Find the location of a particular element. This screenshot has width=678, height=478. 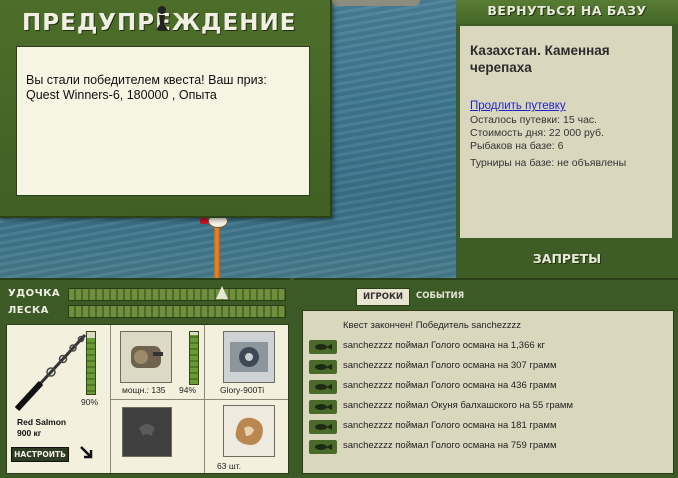

reel-wear-bar is located at coordinates (194, 358).